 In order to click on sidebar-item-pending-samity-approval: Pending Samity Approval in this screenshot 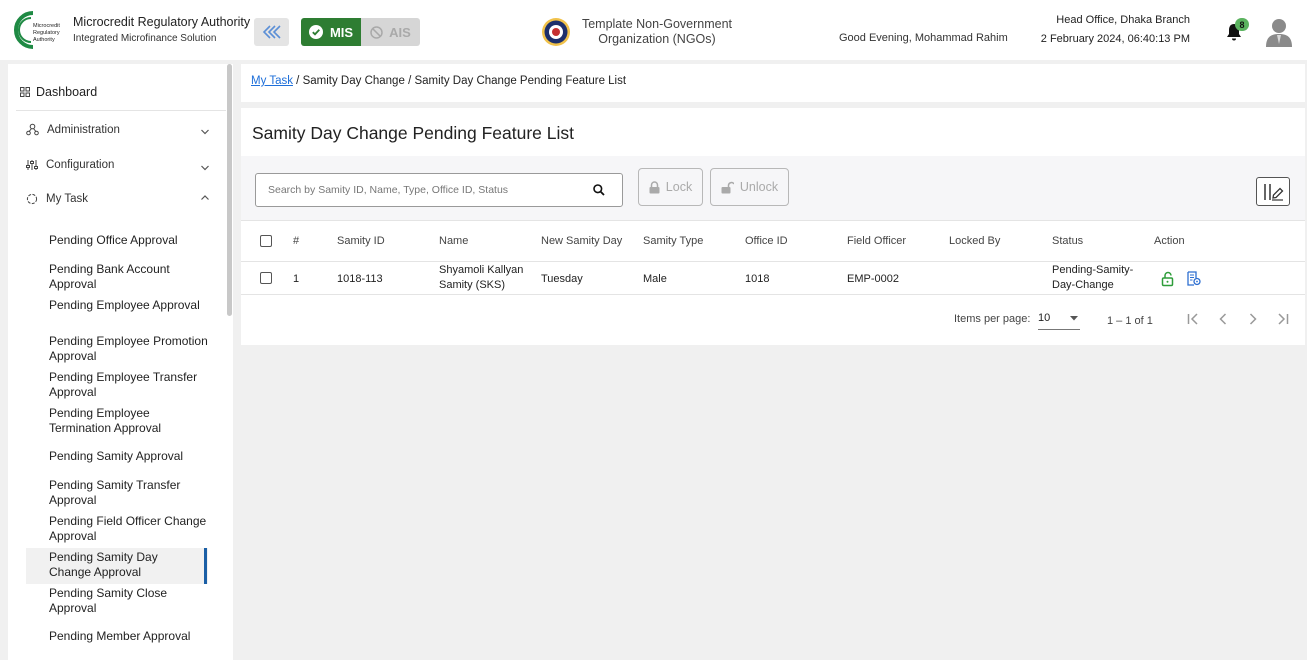, I will do `click(129, 456)`.